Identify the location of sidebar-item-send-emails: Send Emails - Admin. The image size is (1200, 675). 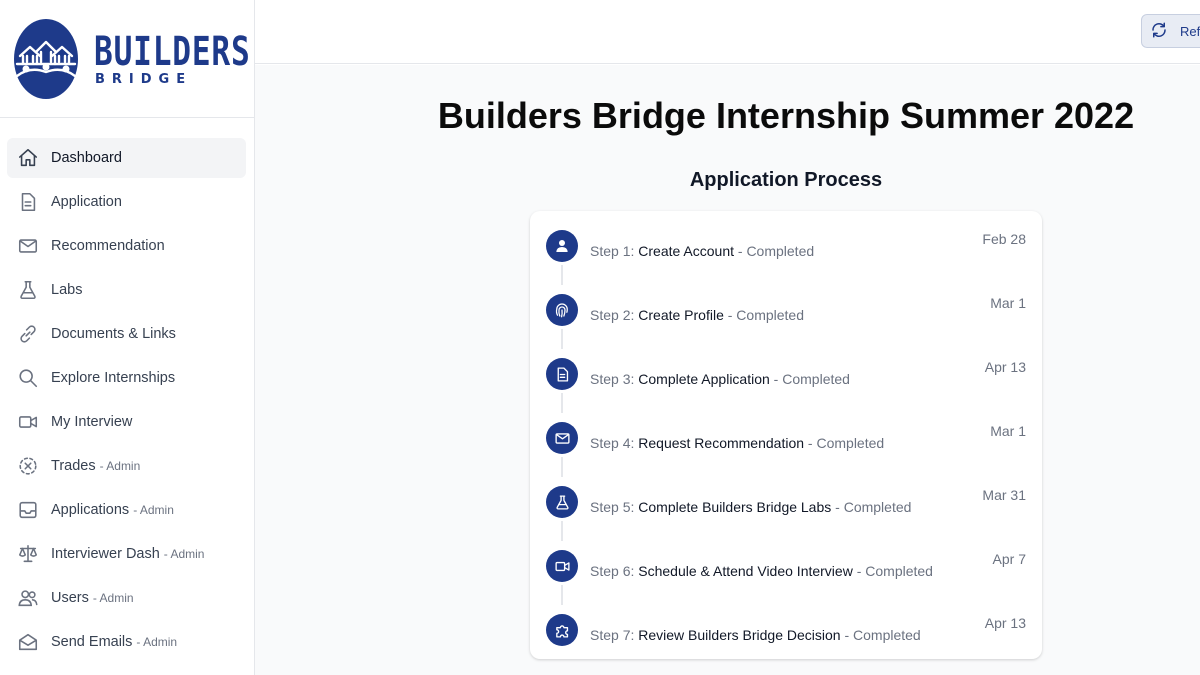
(126, 642).